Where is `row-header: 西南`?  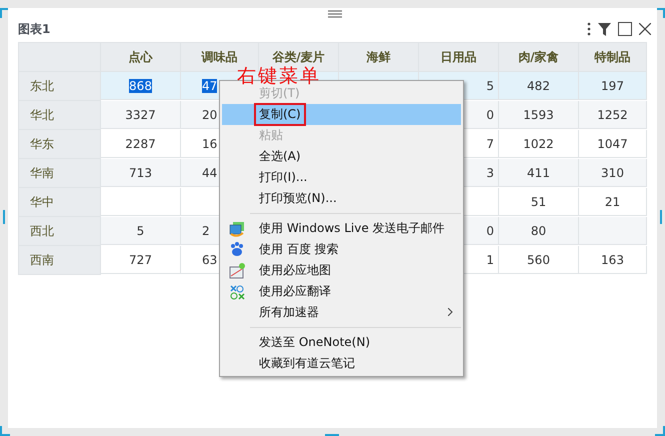 row-header: 西南 is located at coordinates (60, 260).